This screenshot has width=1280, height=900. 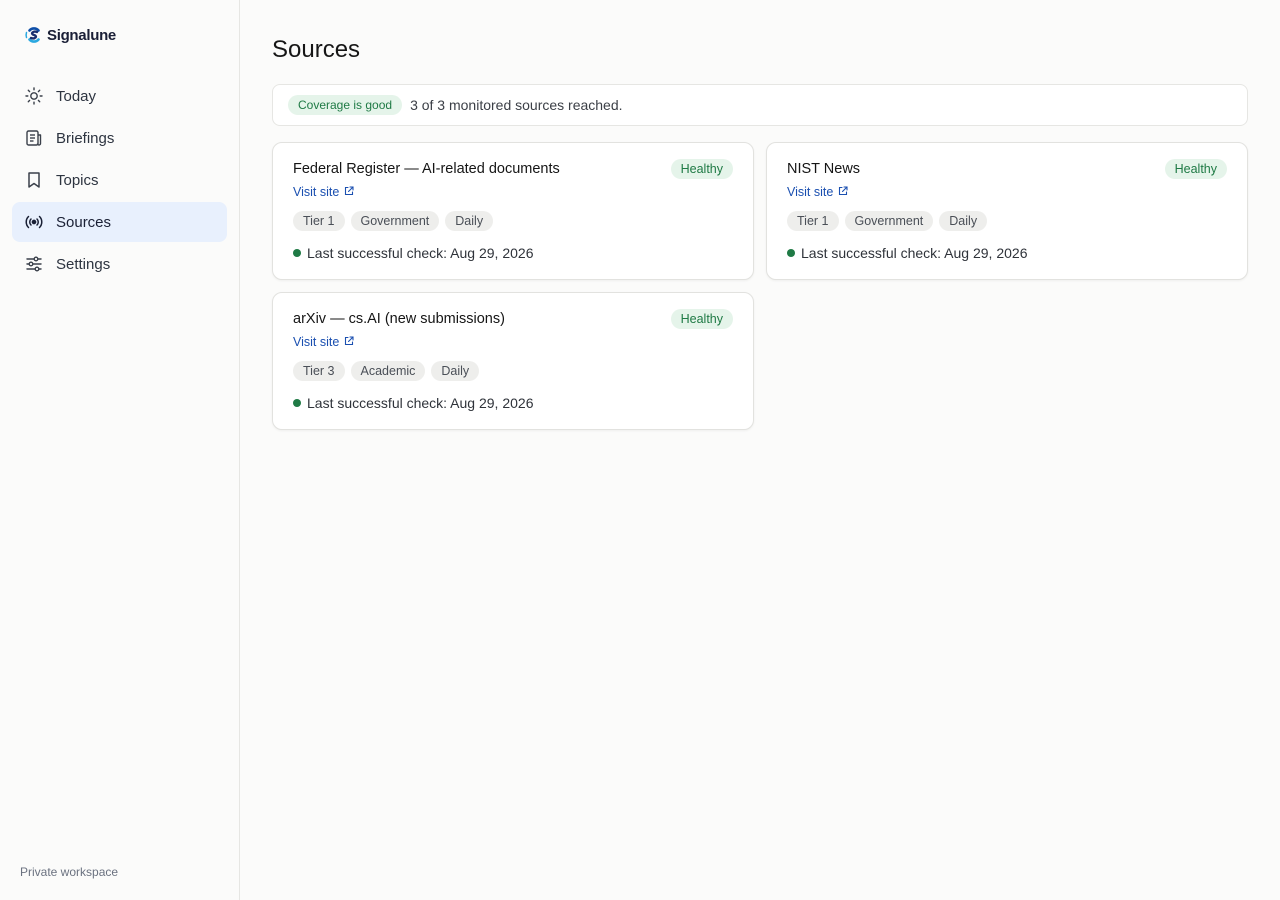 I want to click on bookmark-icon, so click(x=34, y=180).